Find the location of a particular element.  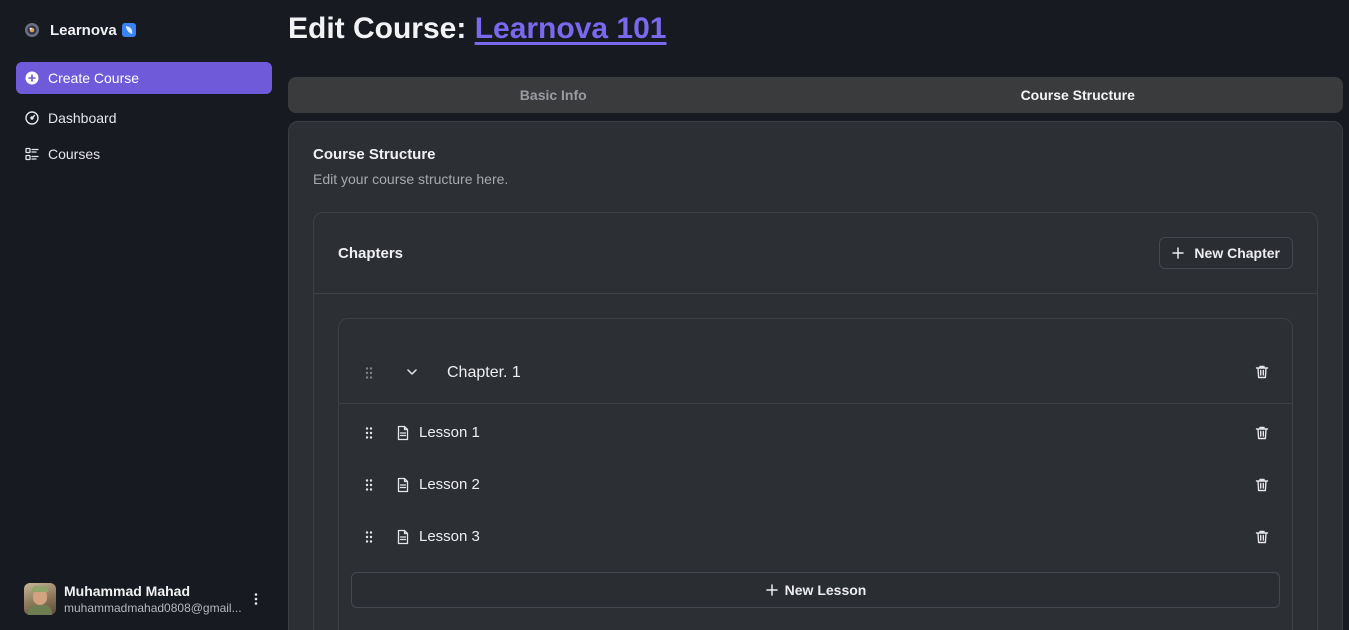

new-chapter-label: New Chapter is located at coordinates (1237, 253).